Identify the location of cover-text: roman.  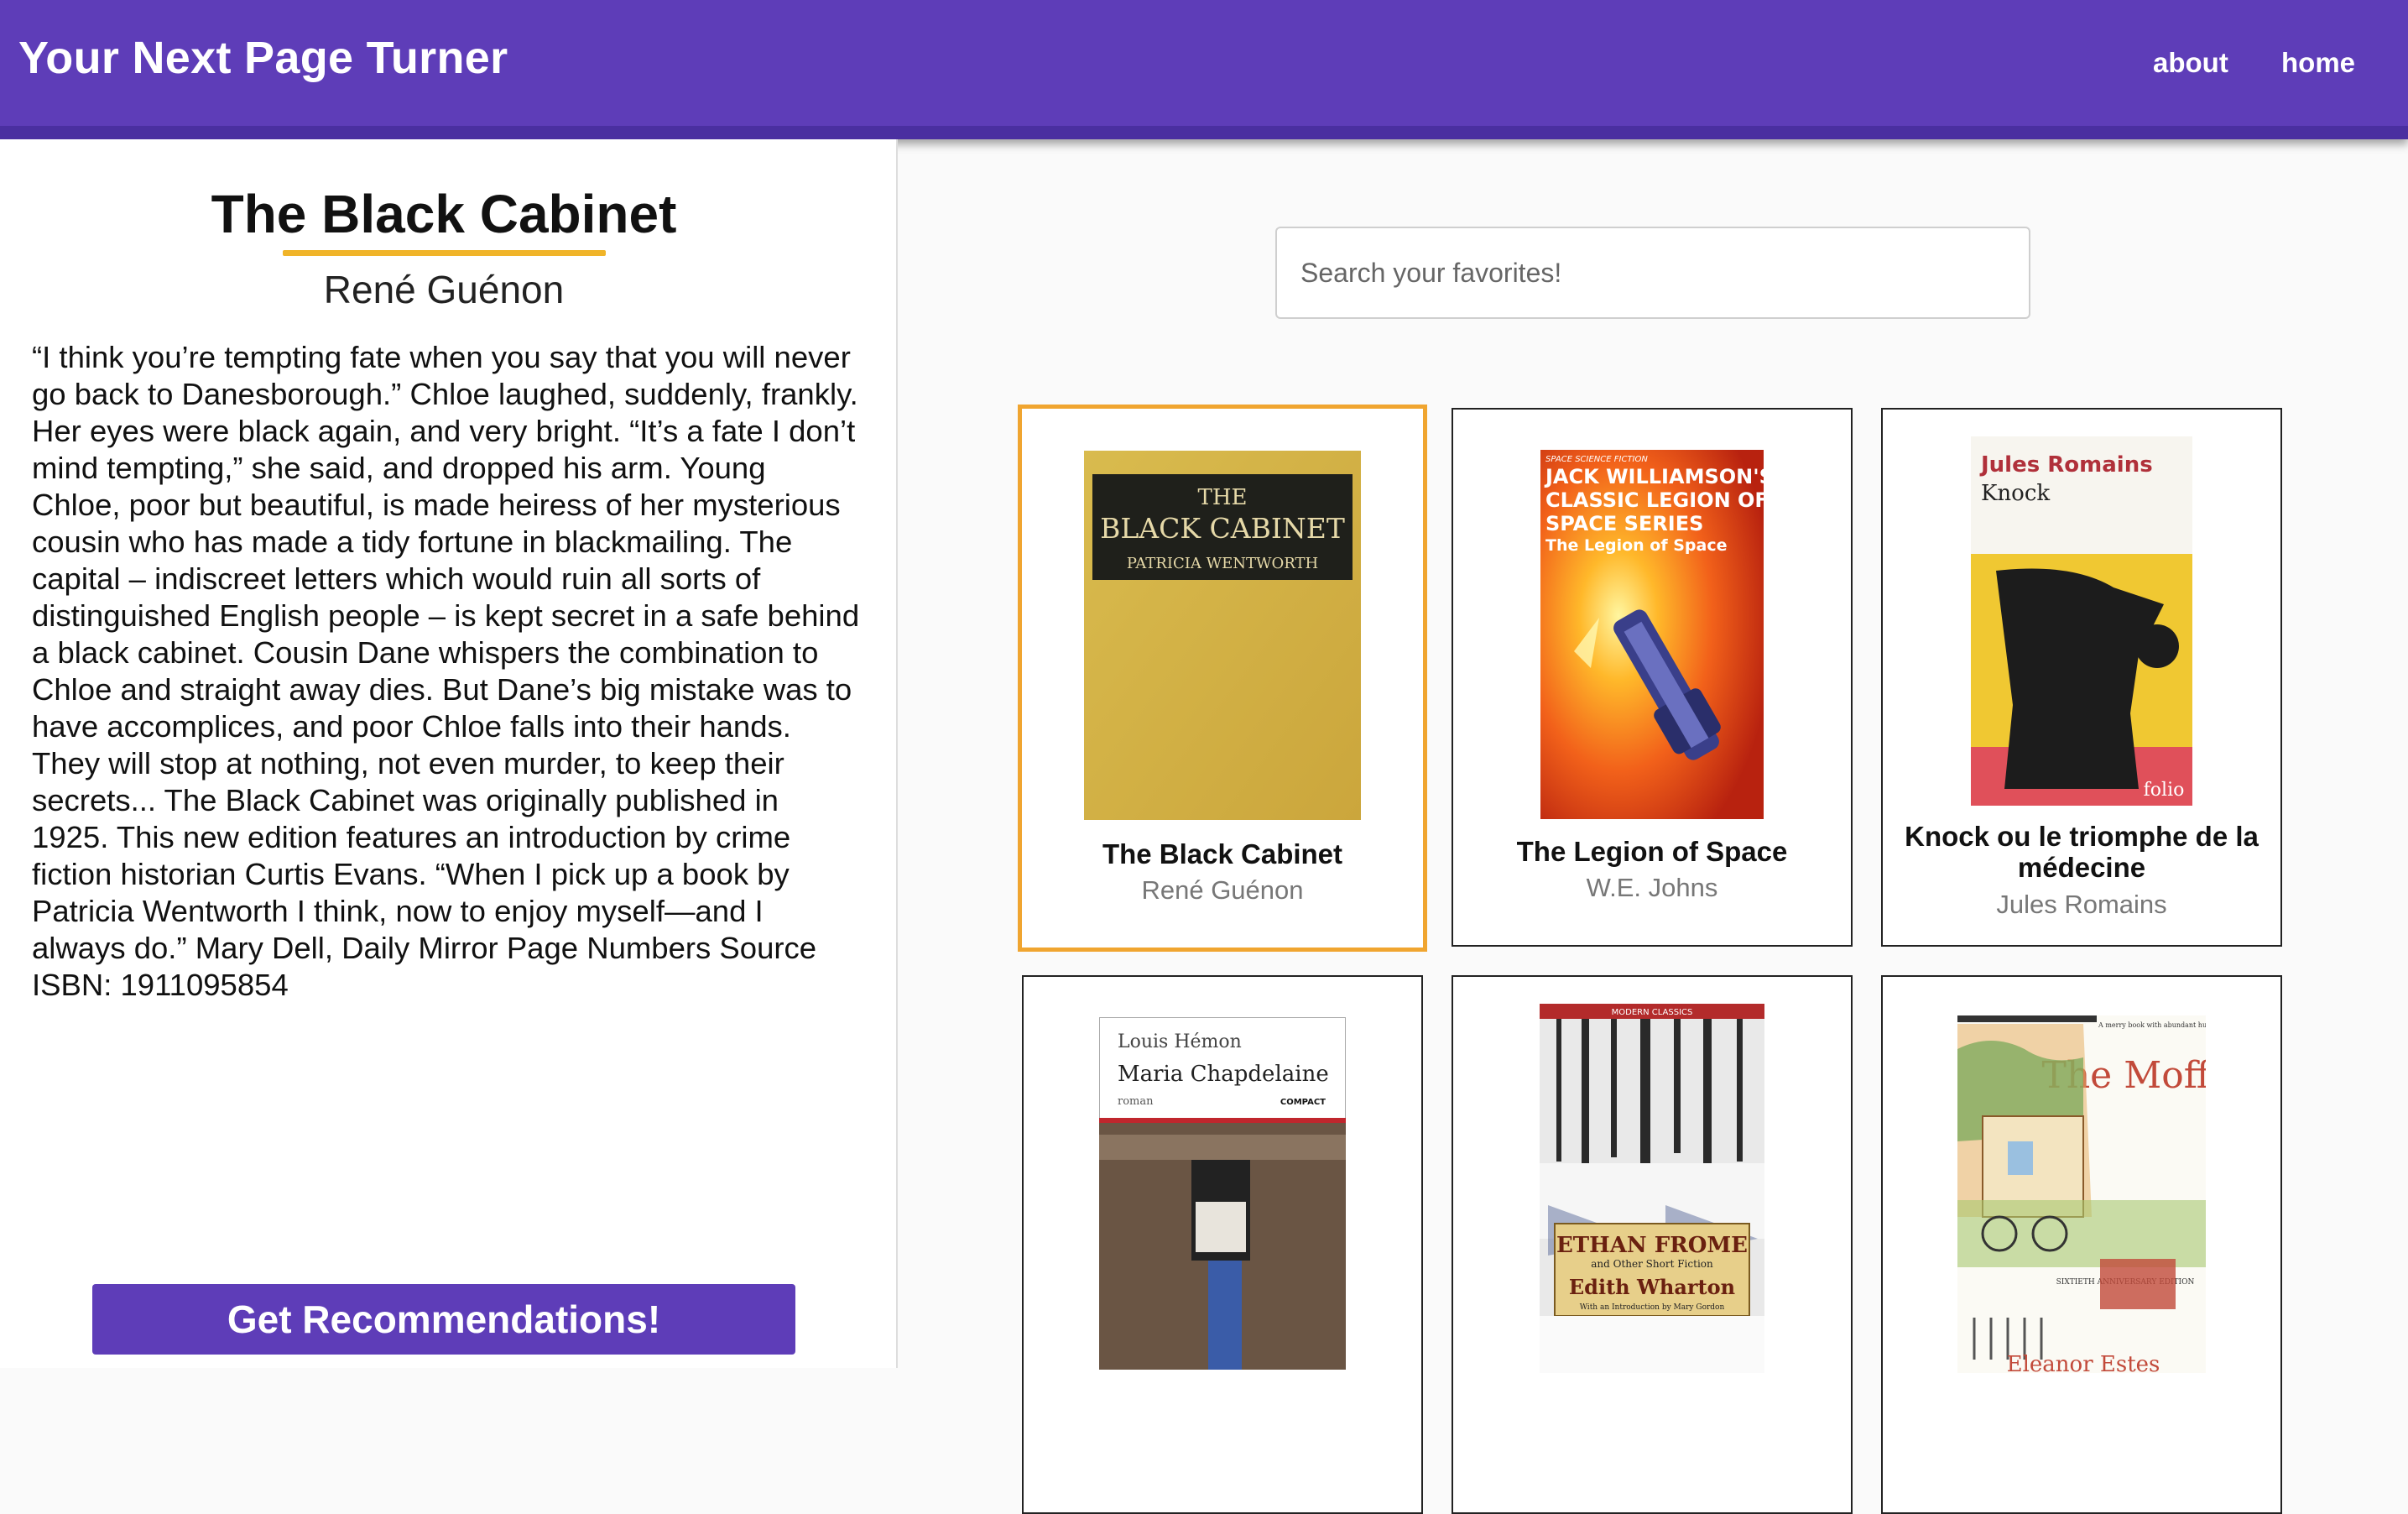
(1136, 1101).